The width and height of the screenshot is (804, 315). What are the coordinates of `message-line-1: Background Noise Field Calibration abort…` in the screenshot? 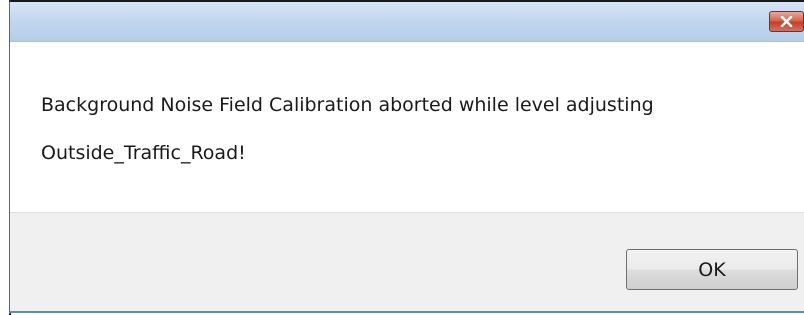 It's located at (347, 105).